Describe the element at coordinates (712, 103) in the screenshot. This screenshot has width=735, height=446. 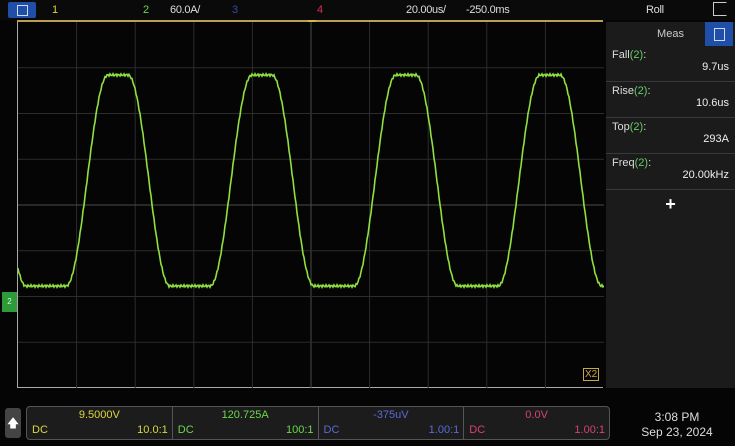
I see `meas-value: 10.6us` at that location.